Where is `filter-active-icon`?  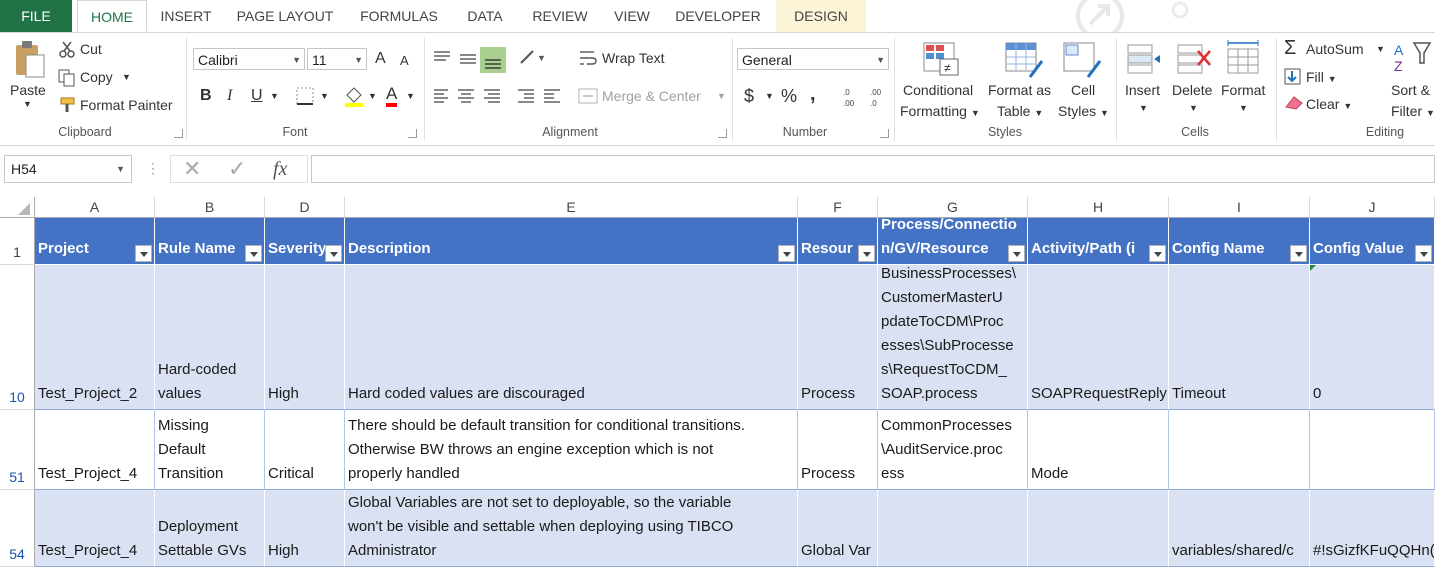
filter-active-icon is located at coordinates (253, 253).